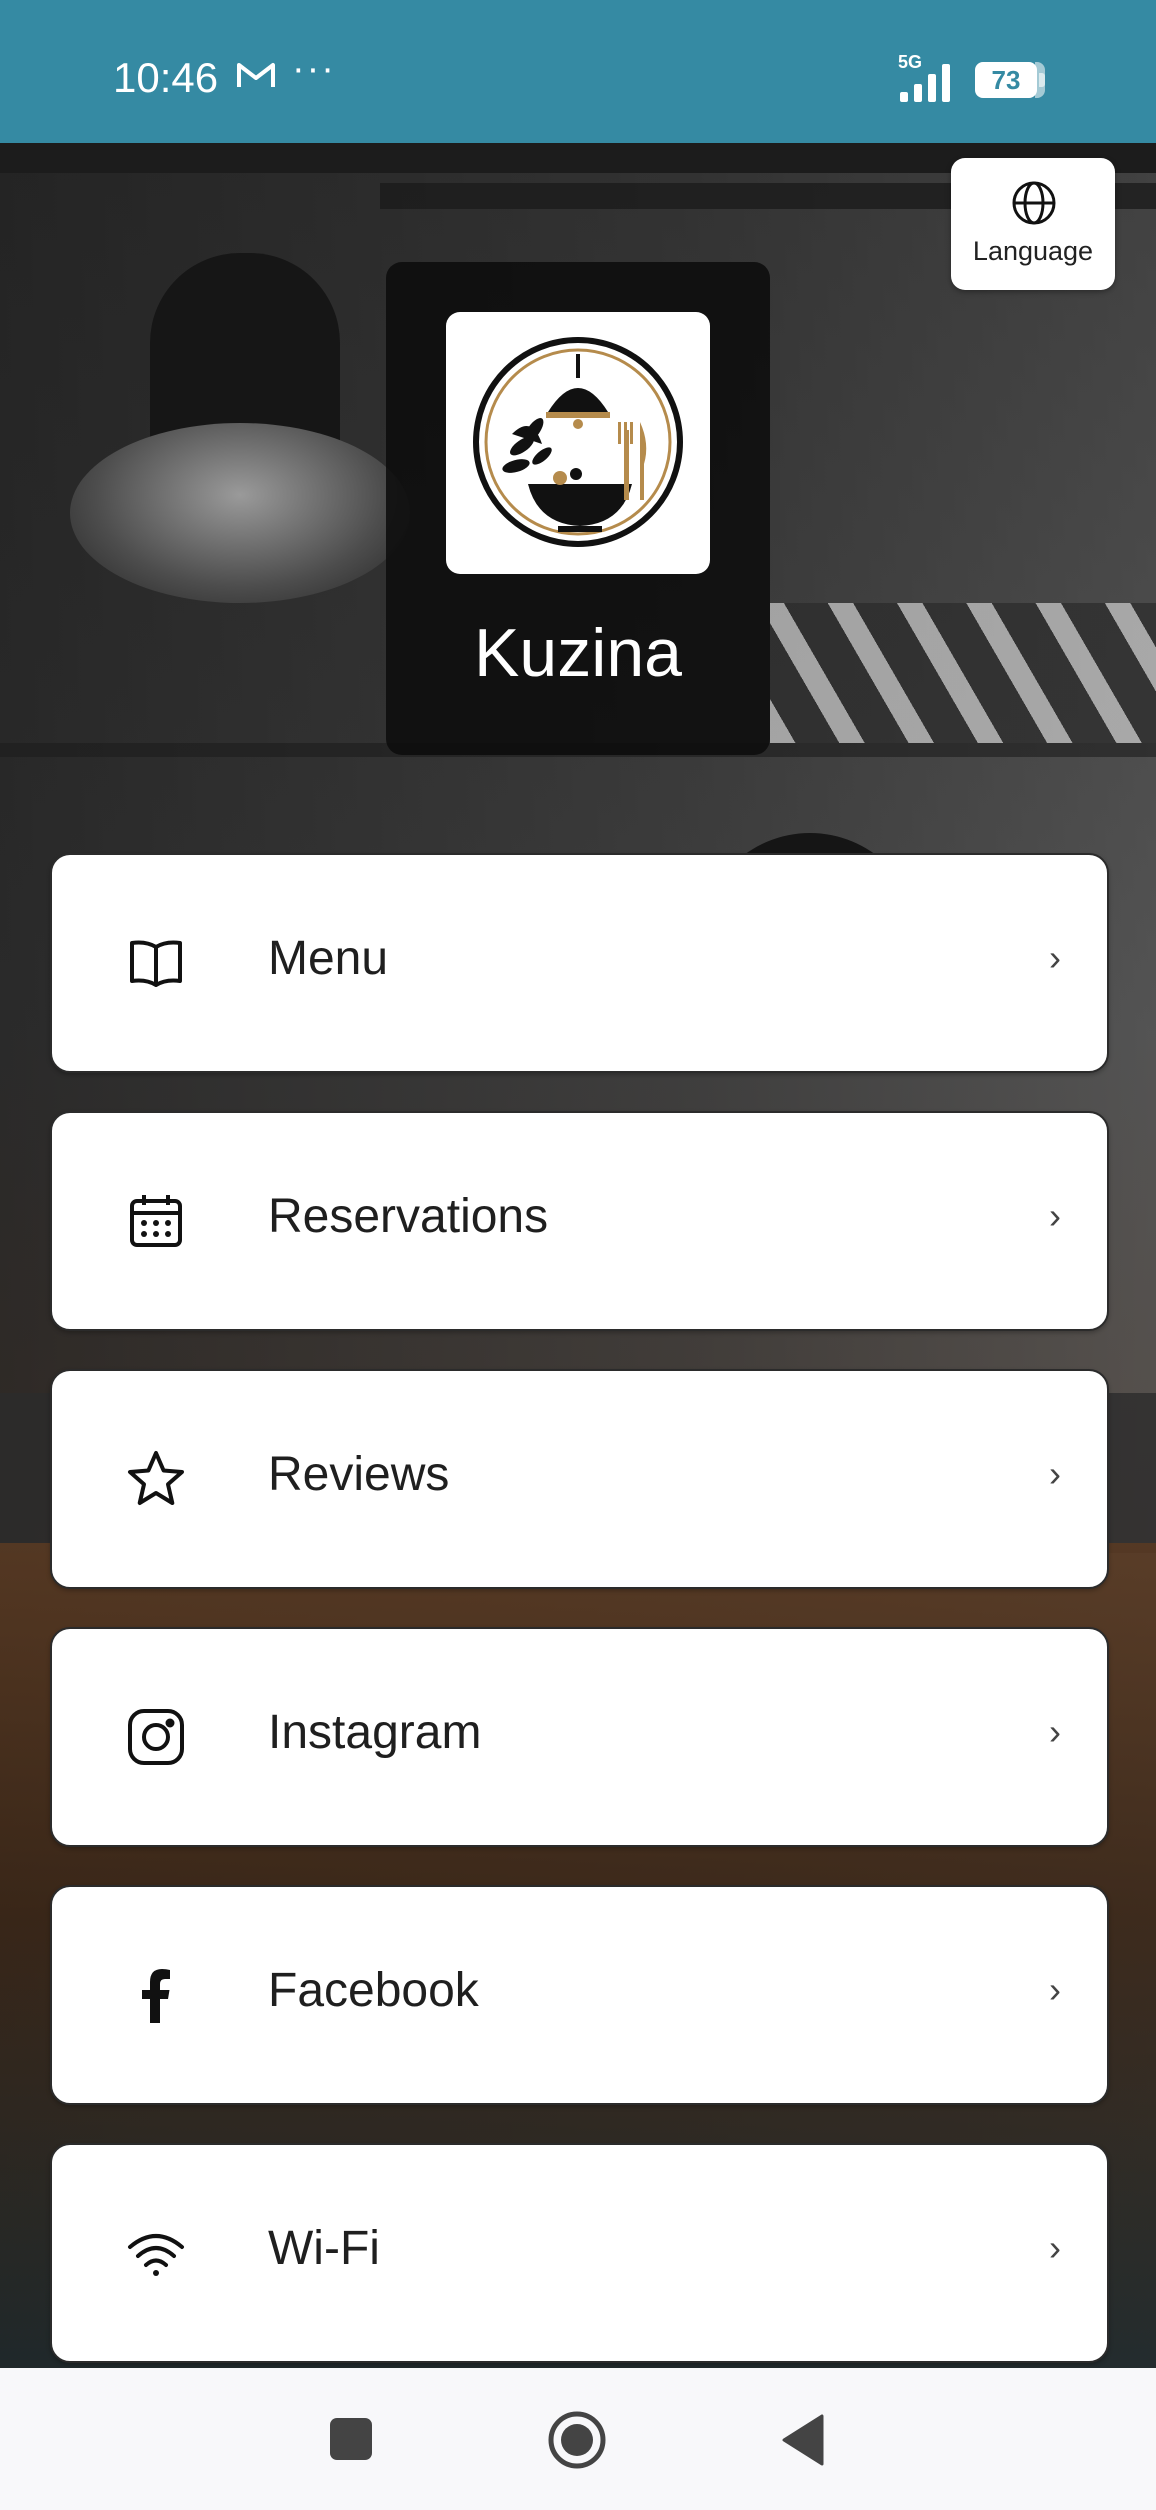 This screenshot has width=1156, height=2510. I want to click on status-bar: 10:46 ··· 5G 73, so click(578, 71).